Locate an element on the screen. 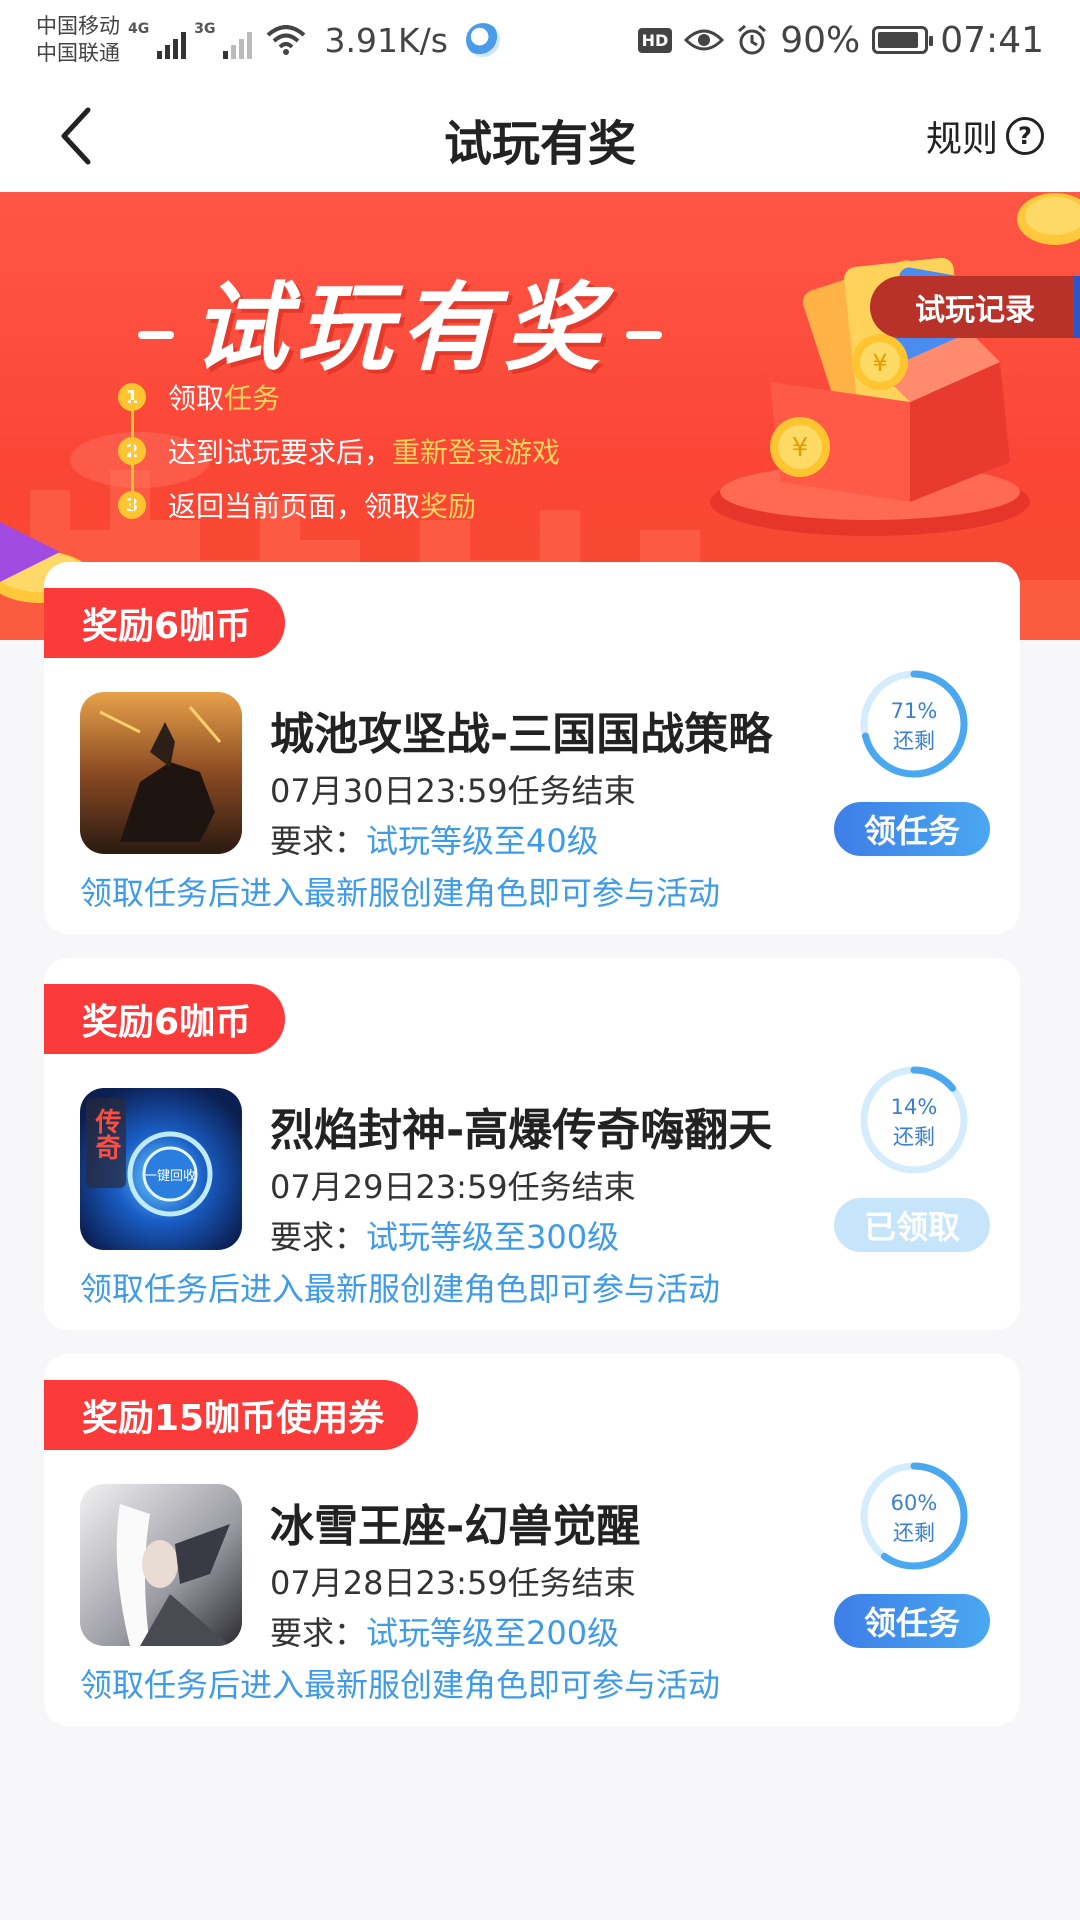 Image resolution: width=1080 pixels, height=1920 pixels. clock: 07:41 is located at coordinates (992, 40).